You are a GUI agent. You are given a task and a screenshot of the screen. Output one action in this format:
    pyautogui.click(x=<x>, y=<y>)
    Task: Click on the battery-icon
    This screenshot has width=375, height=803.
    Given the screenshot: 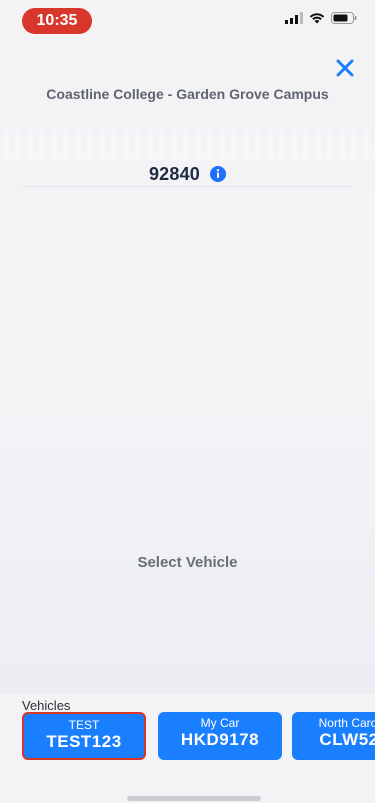 What is the action you would take?
    pyautogui.click(x=344, y=18)
    